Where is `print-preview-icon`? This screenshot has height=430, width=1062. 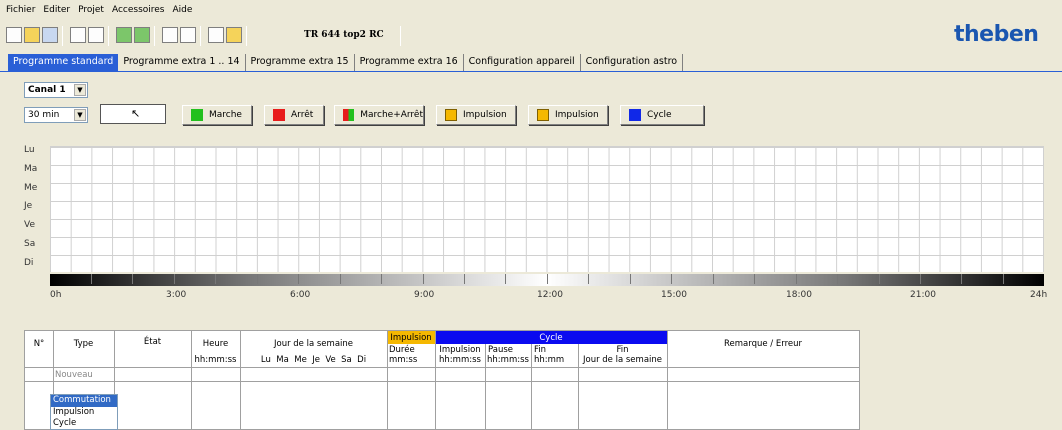 print-preview-icon is located at coordinates (96, 35).